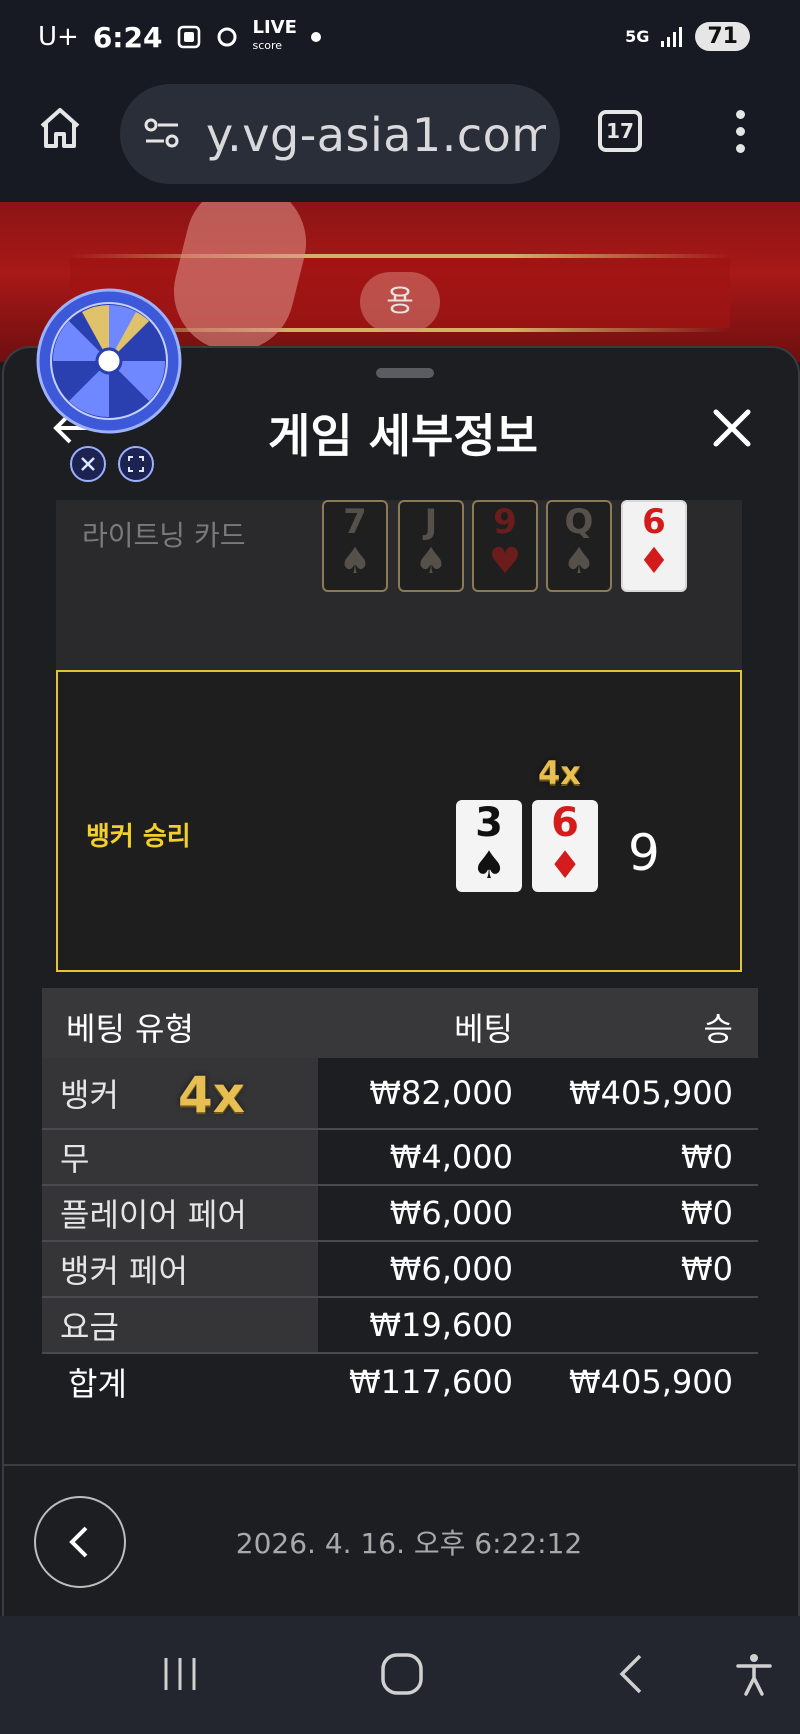 The width and height of the screenshot is (800, 1734). What do you see at coordinates (651, 1093) in the screenshot?
I see `win-amount: ₩405,900` at bounding box center [651, 1093].